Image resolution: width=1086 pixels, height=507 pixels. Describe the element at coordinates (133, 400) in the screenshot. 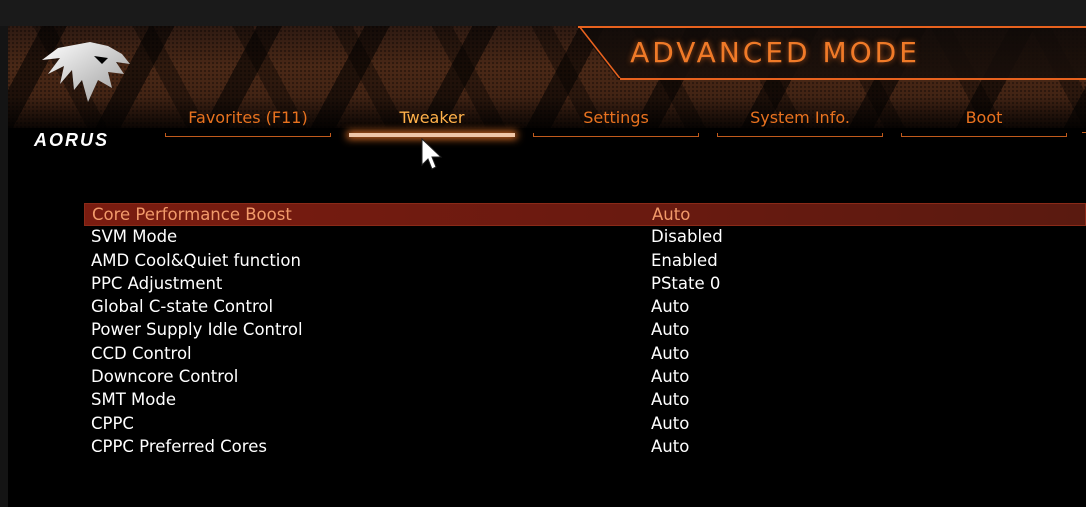

I see `setting-label: SMT Mode` at that location.